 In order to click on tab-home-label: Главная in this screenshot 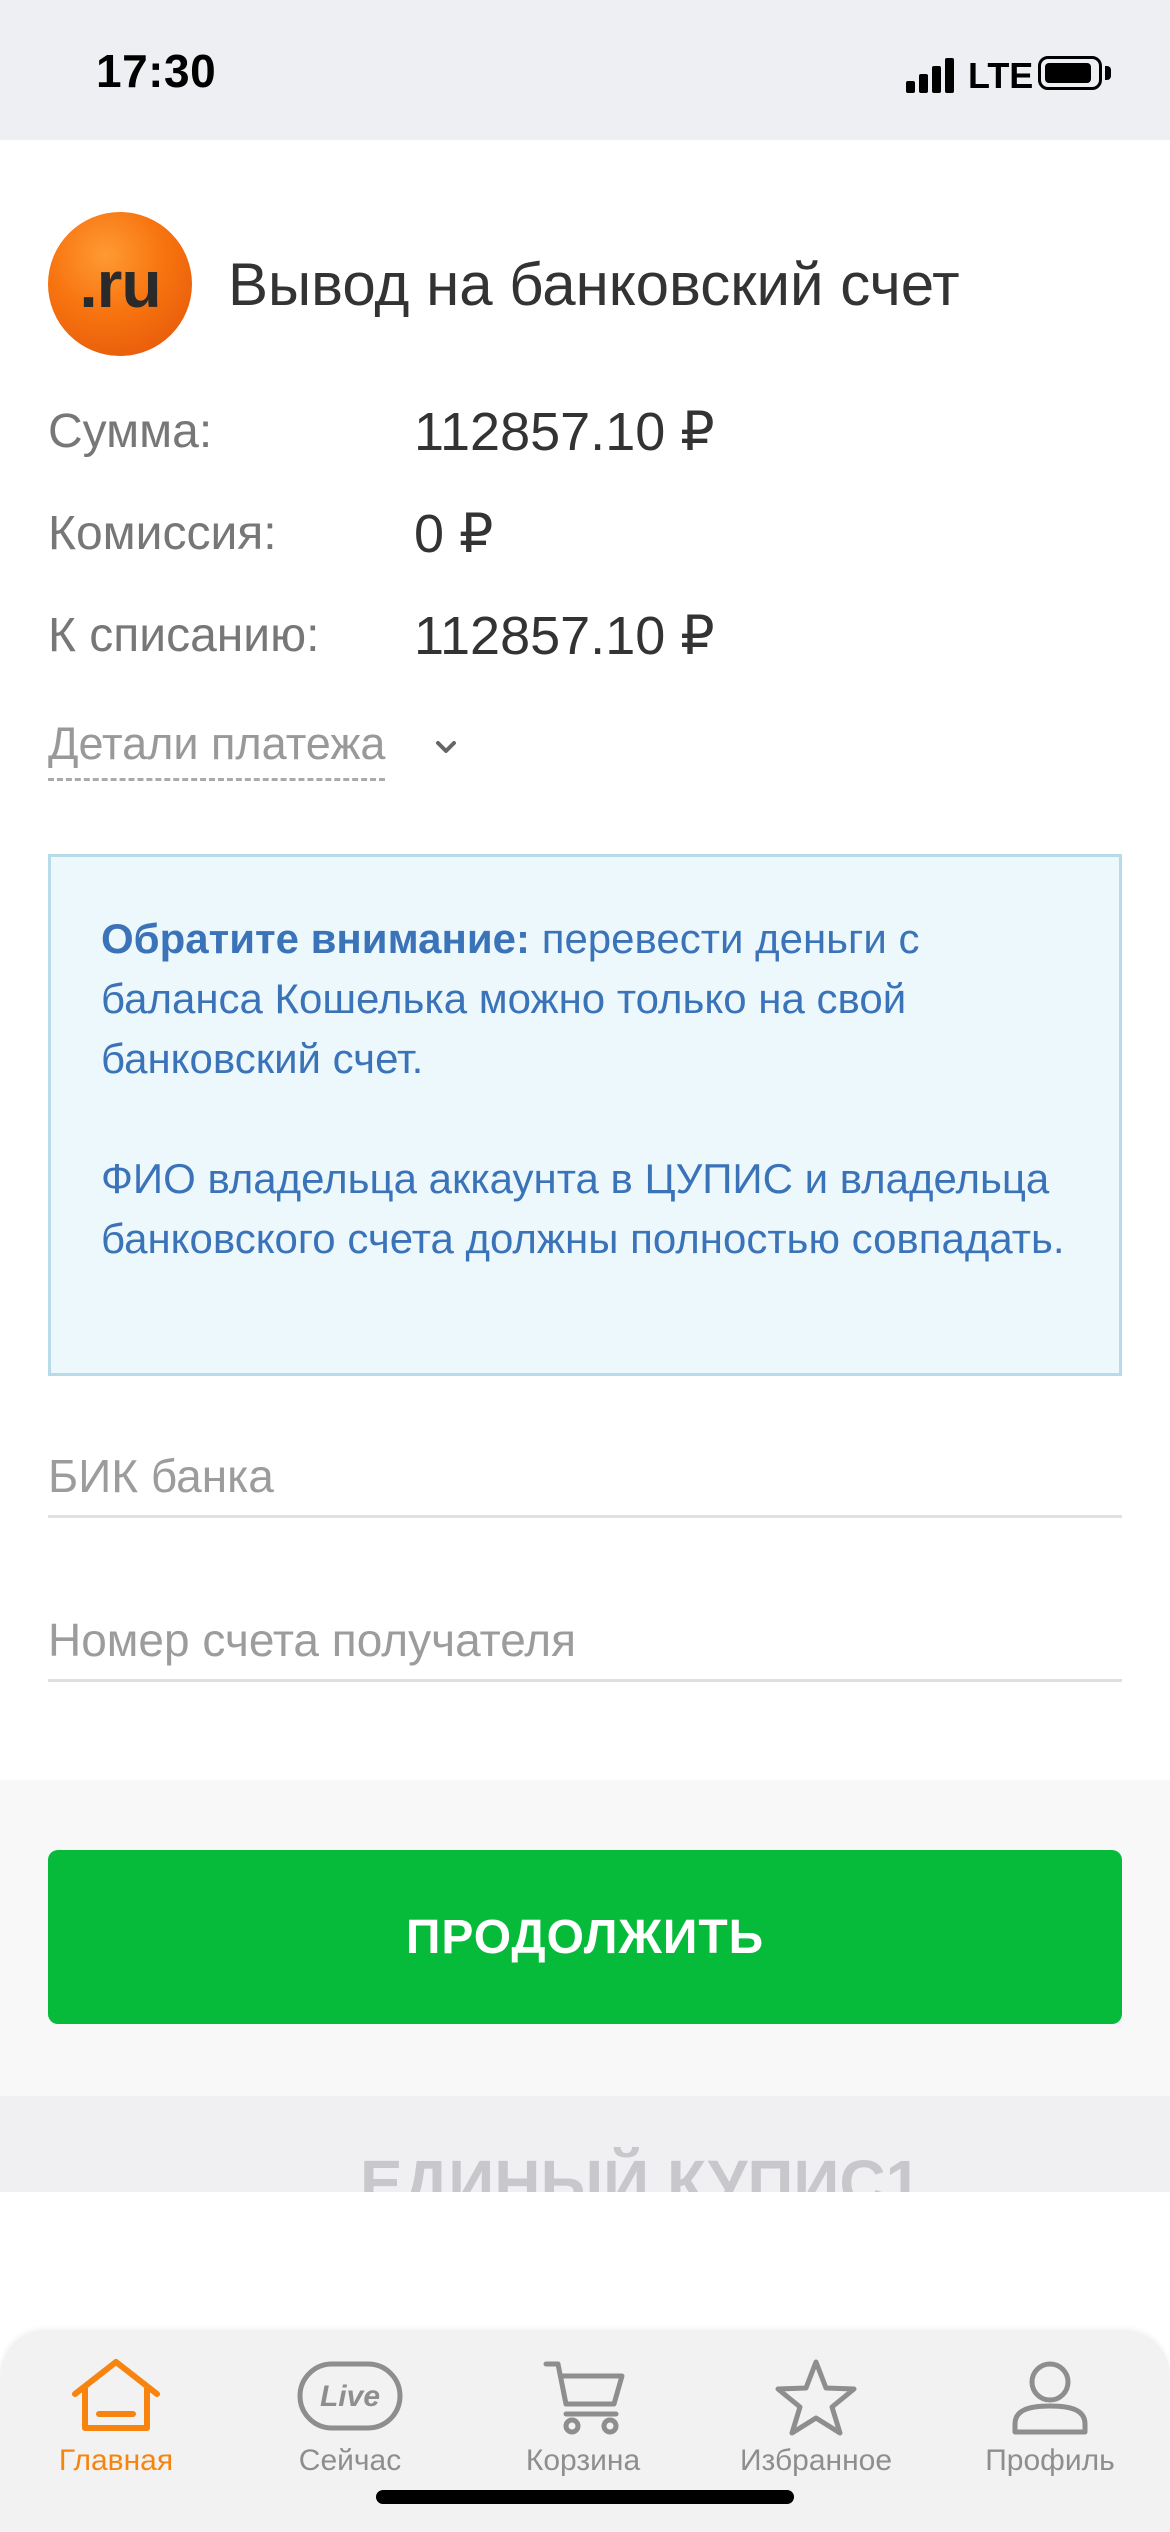, I will do `click(116, 2460)`.